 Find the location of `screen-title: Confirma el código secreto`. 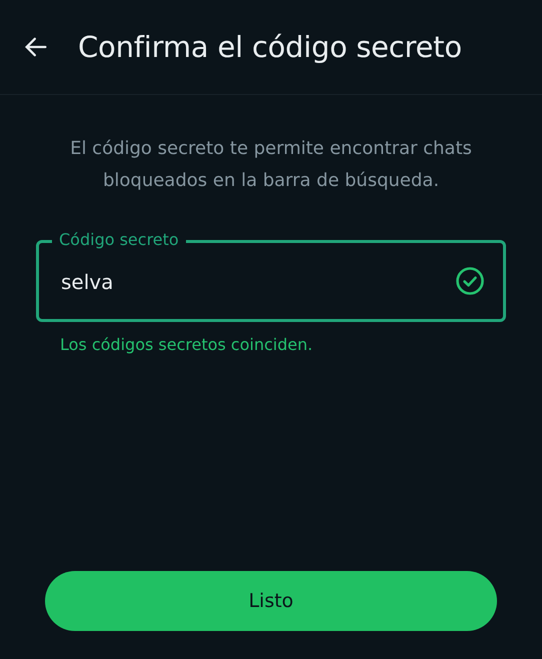

screen-title: Confirma el código secreto is located at coordinates (270, 47).